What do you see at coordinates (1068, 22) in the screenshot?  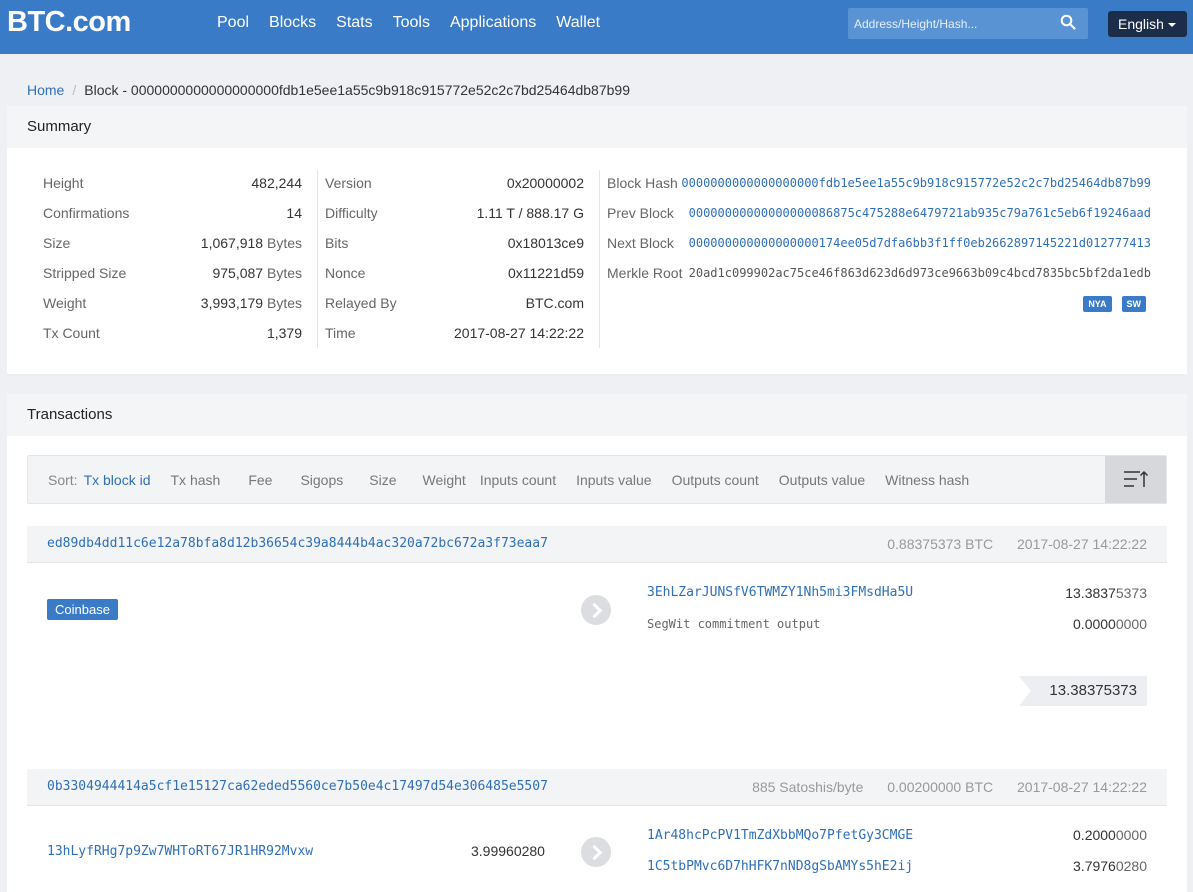 I see `search-icon` at bounding box center [1068, 22].